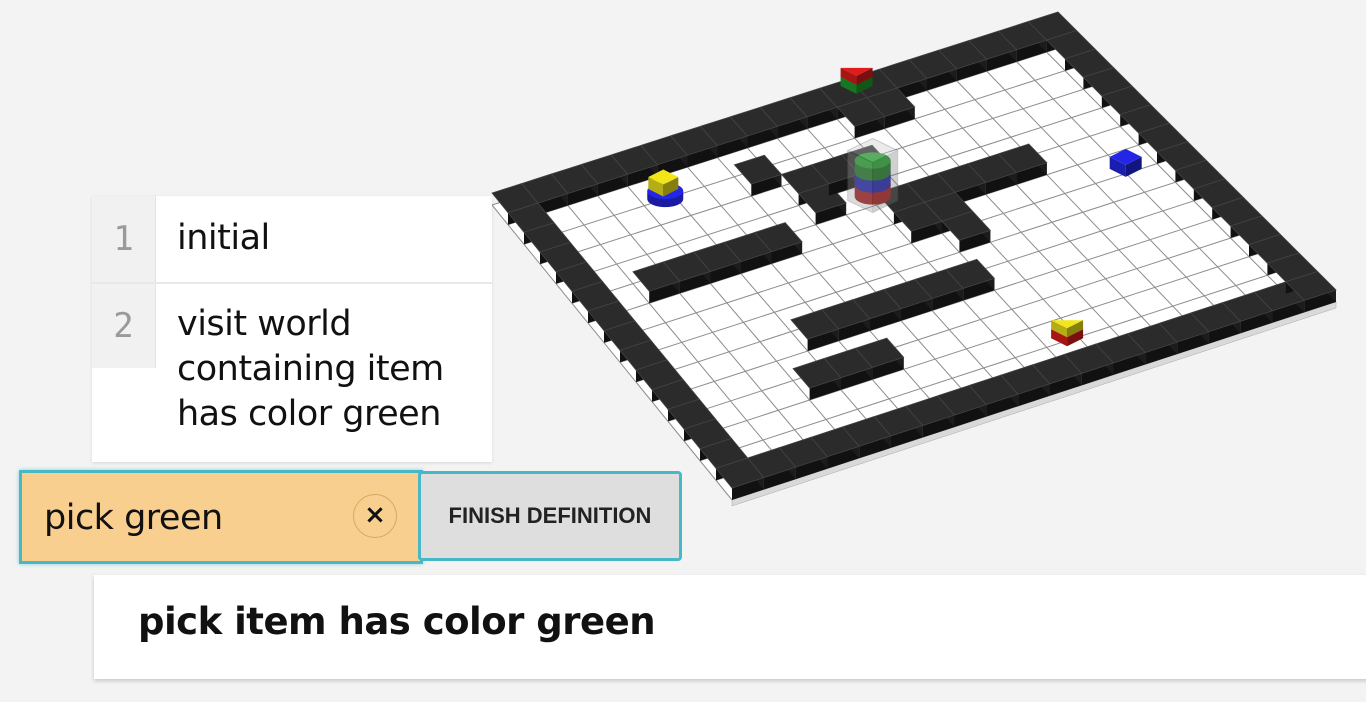 The height and width of the screenshot is (702, 1366). I want to click on robot-glass, so click(872, 175).